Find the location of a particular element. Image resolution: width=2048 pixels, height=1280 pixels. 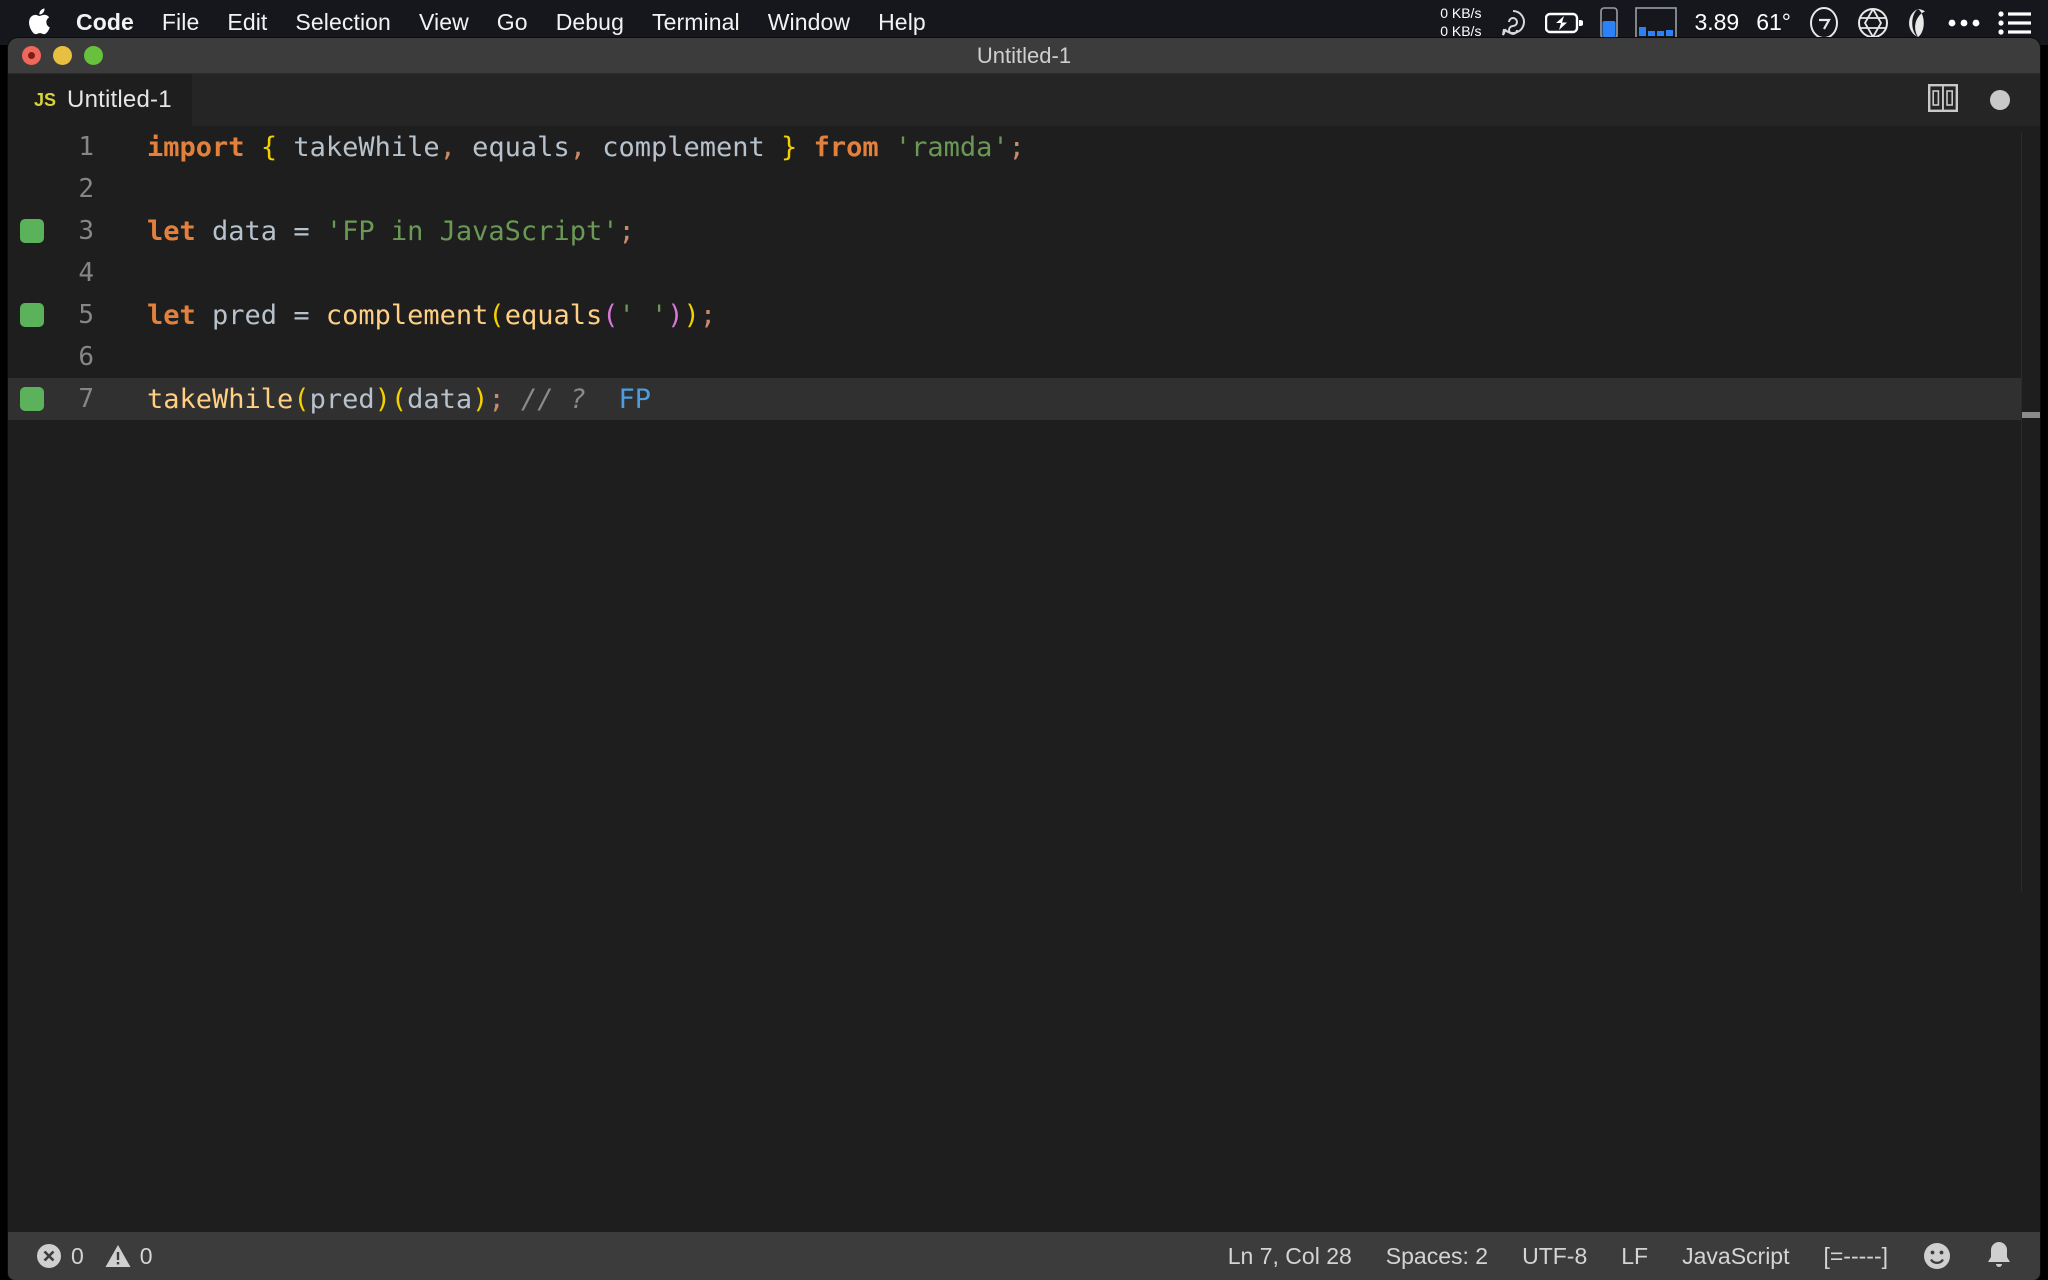

code-text: takeWhile(pred)(data); // ? FP is located at coordinates (383, 399).